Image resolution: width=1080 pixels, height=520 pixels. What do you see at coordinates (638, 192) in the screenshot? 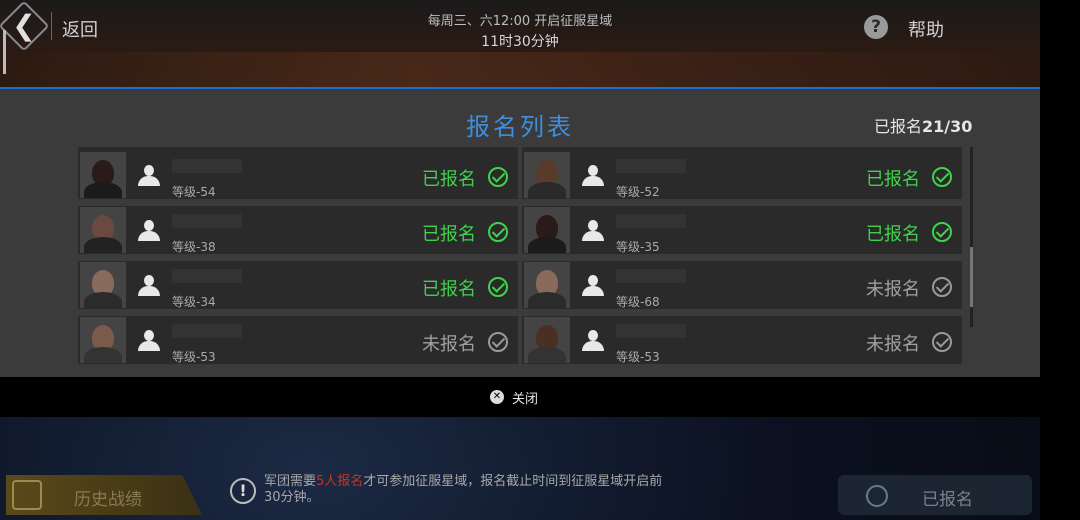
I see `player-level: 等级-52` at bounding box center [638, 192].